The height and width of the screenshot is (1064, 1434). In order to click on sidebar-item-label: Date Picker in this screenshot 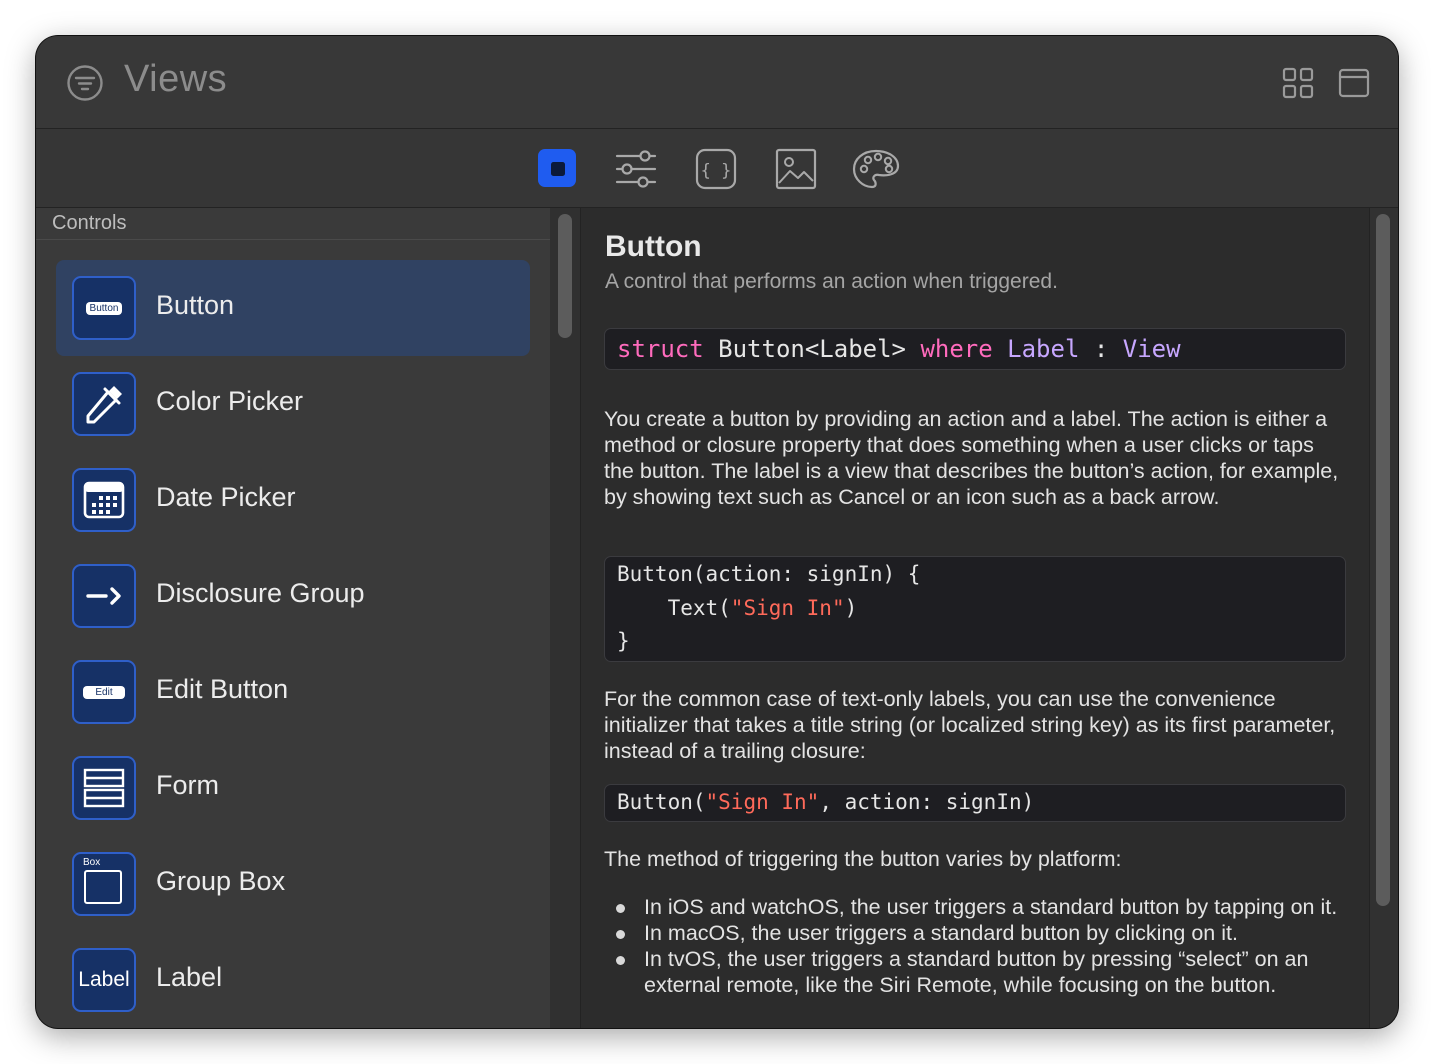, I will do `click(226, 497)`.